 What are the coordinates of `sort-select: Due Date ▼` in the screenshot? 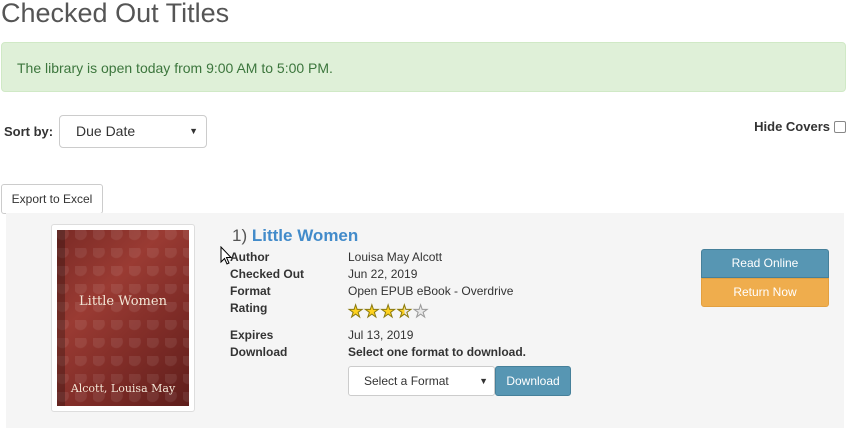 It's located at (133, 131).